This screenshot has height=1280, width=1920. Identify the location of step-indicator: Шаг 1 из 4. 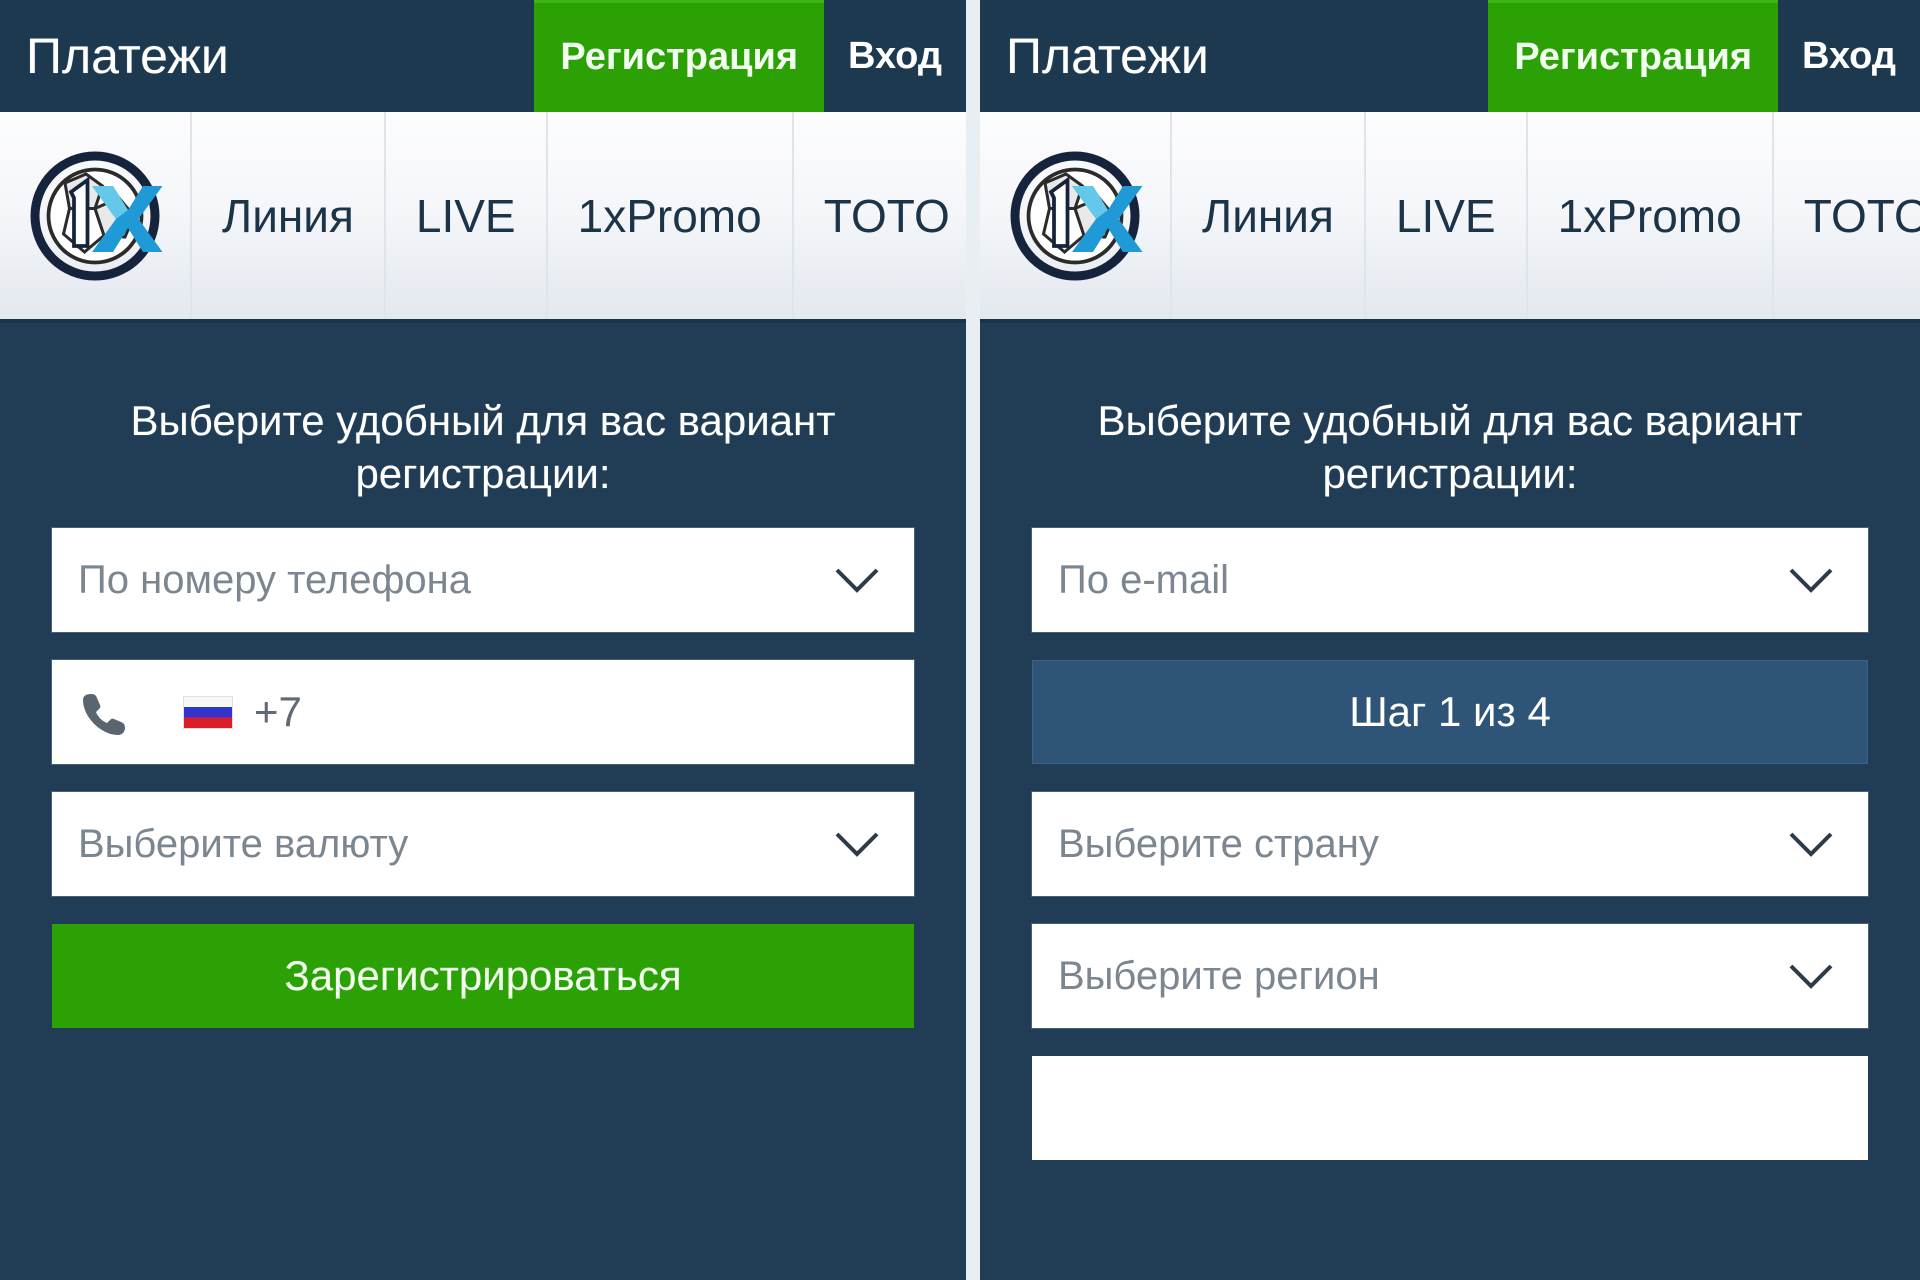
(1450, 712).